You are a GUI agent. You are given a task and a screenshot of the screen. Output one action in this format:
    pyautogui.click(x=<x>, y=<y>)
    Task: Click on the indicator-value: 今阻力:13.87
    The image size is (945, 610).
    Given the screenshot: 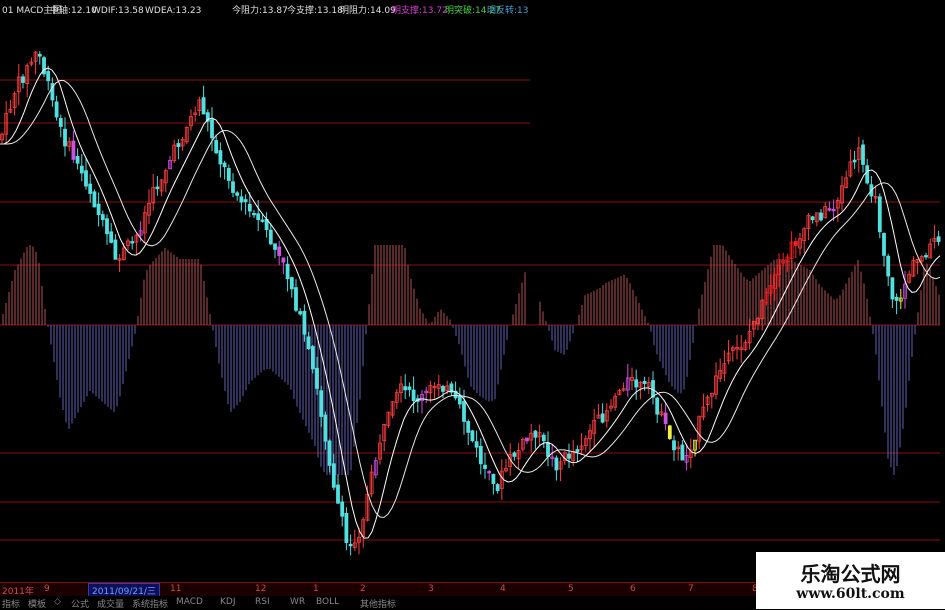 What is the action you would take?
    pyautogui.click(x=260, y=11)
    